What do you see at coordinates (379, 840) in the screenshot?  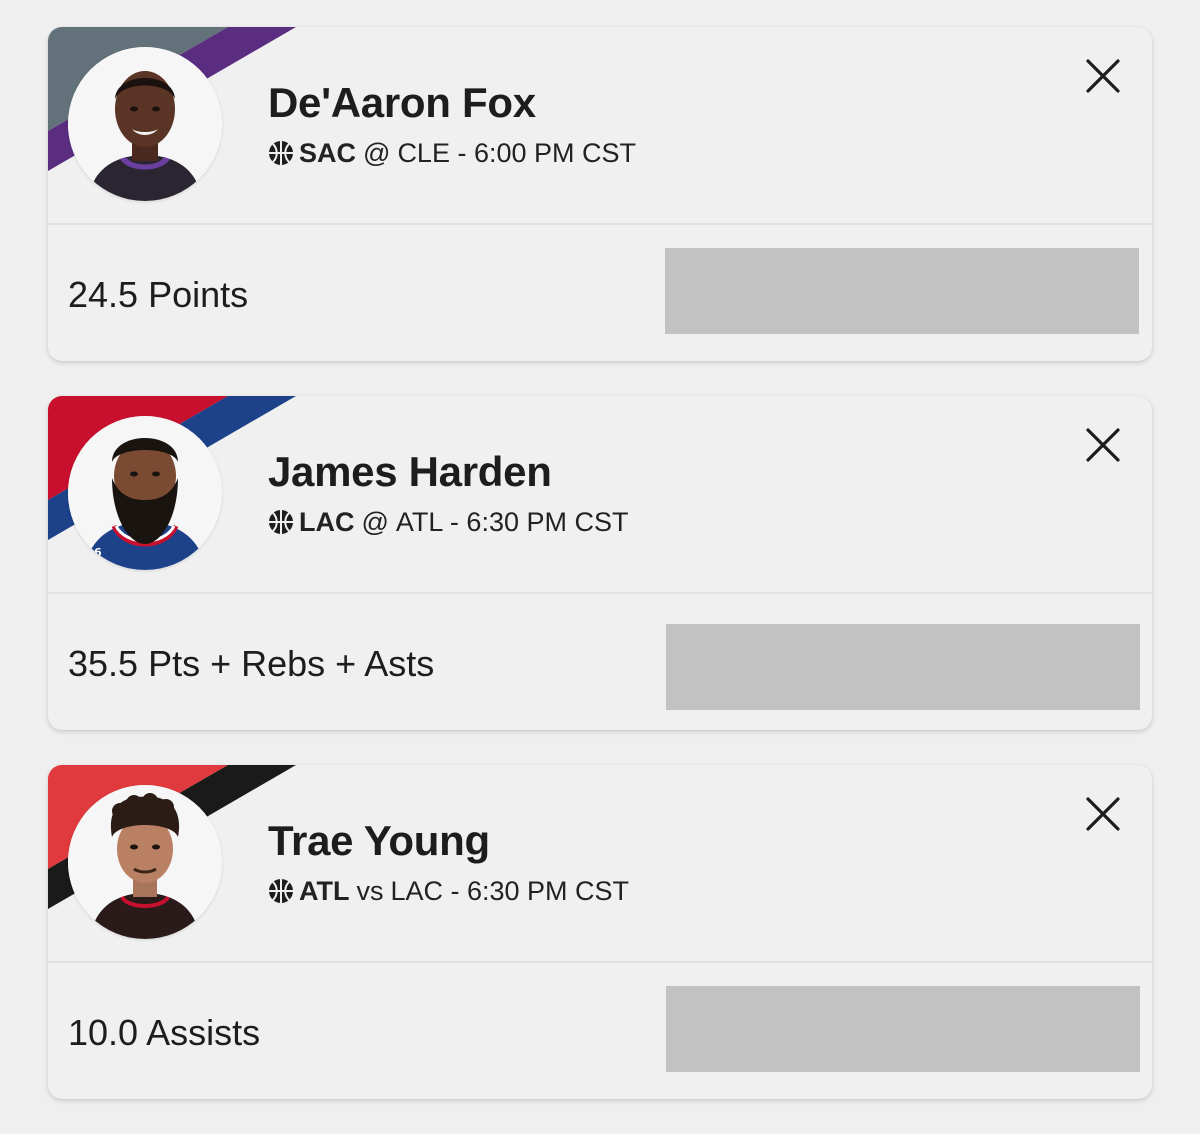 I see `player-name: Trae Young` at bounding box center [379, 840].